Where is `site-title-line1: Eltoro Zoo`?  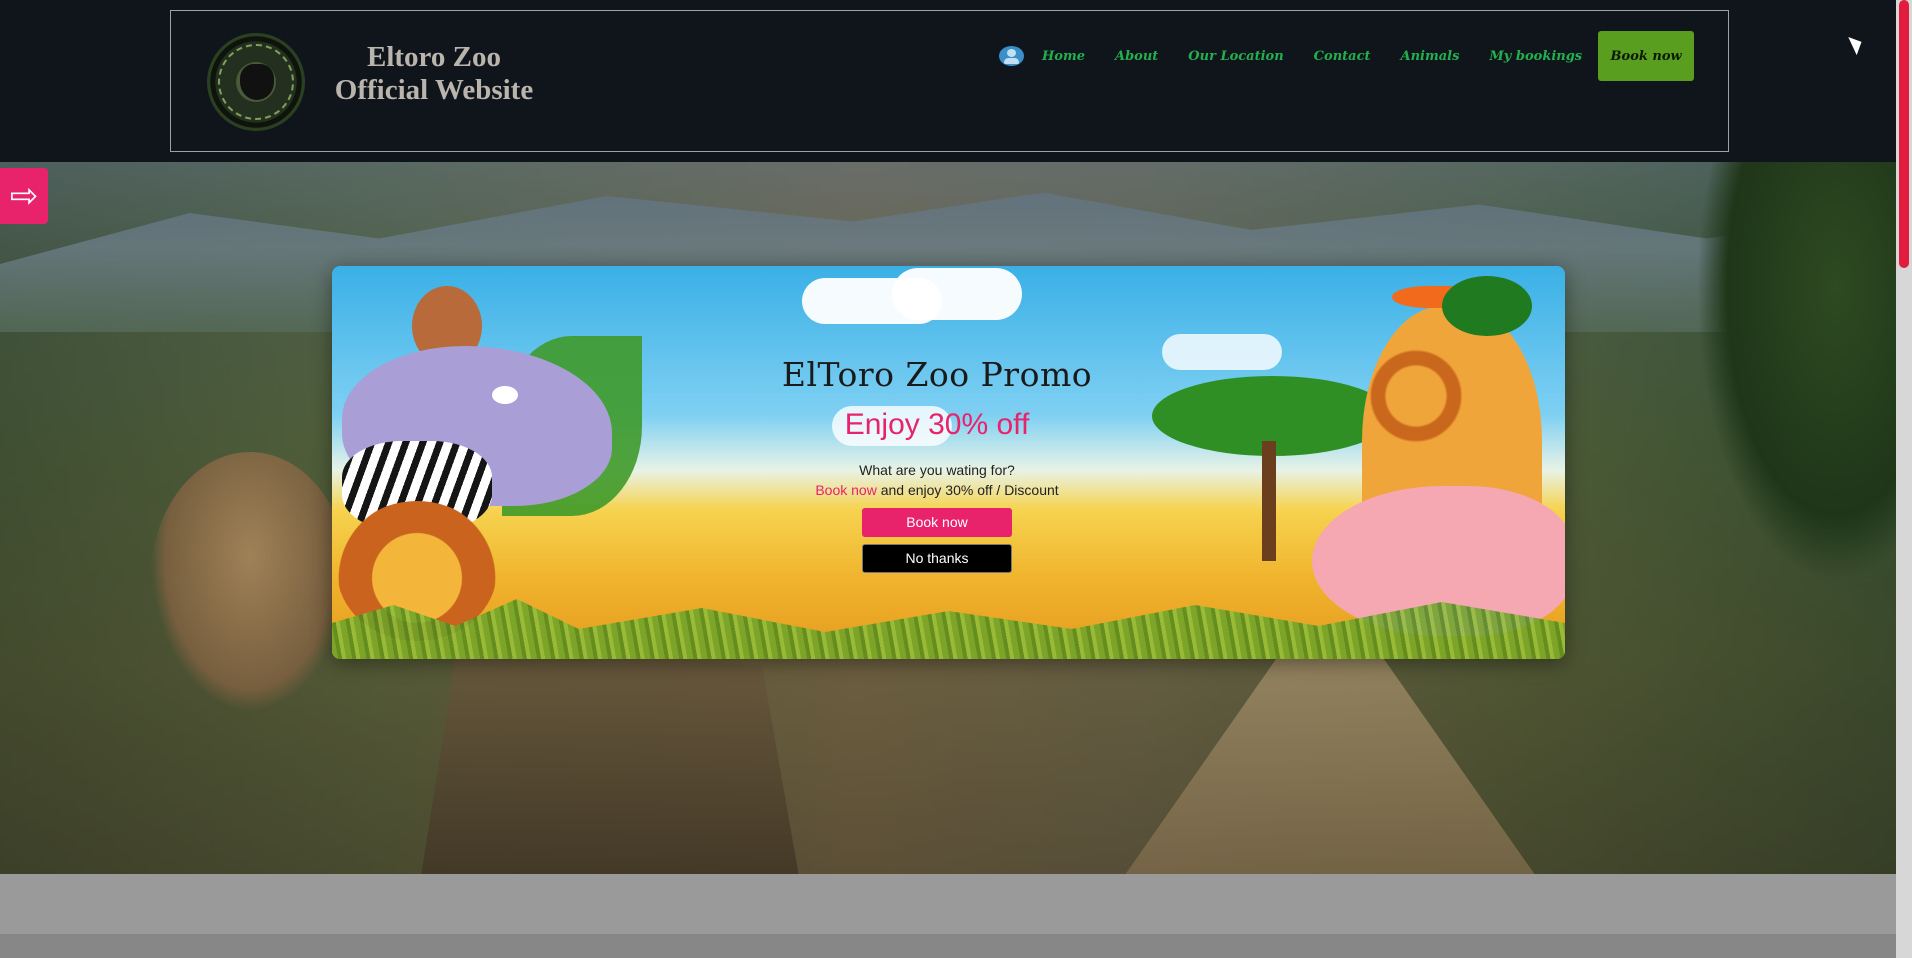
site-title-line1: Eltoro Zoo is located at coordinates (434, 57).